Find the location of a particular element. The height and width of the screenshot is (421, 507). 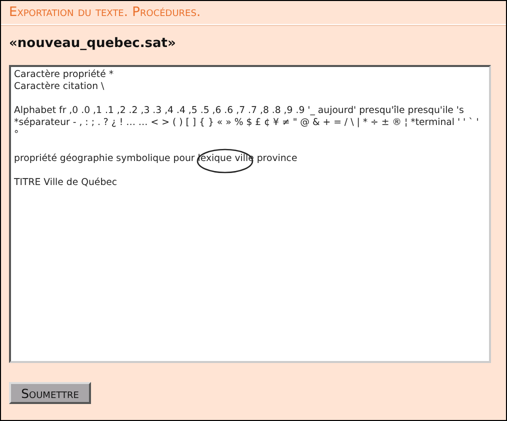

page-header: Exportation du texte. Procédures. is located at coordinates (253, 13).